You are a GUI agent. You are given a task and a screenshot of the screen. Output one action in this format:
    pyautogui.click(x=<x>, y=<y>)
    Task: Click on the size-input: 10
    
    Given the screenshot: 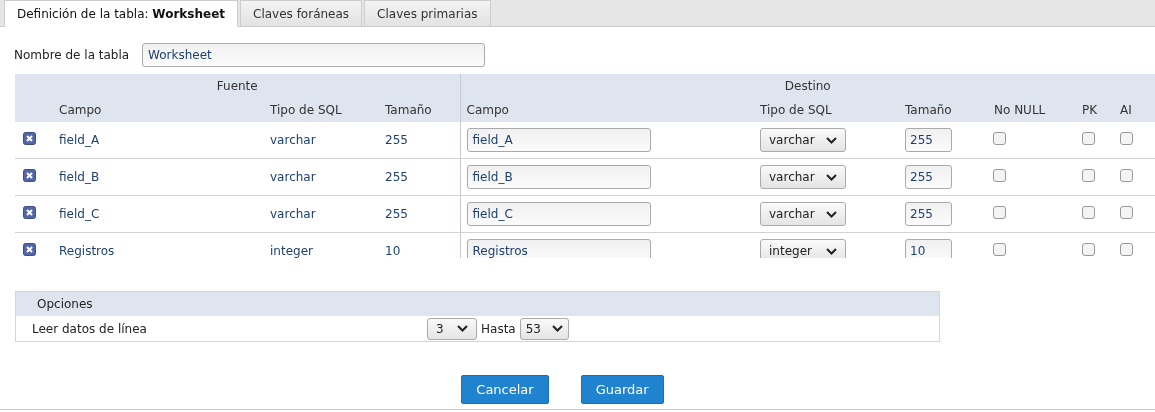 What is the action you would take?
    pyautogui.click(x=928, y=248)
    